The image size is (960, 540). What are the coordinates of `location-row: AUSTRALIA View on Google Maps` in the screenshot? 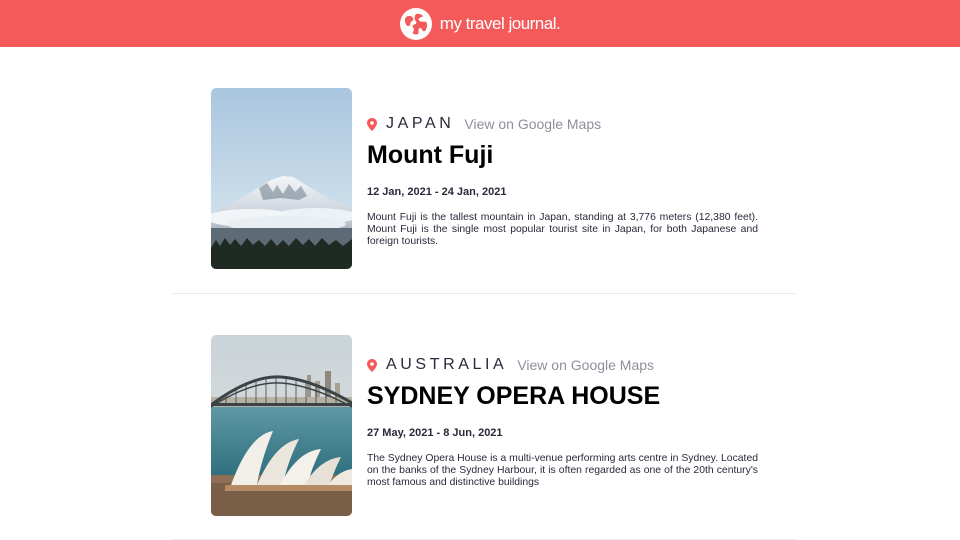 It's located at (562, 365).